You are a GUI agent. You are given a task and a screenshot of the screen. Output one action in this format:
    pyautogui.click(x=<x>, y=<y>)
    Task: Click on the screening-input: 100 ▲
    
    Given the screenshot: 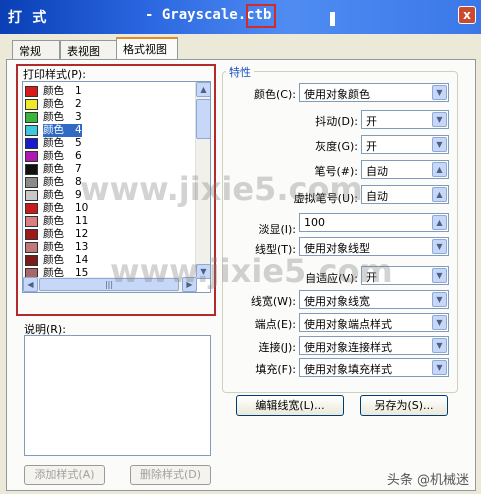 What is the action you would take?
    pyautogui.click(x=374, y=222)
    